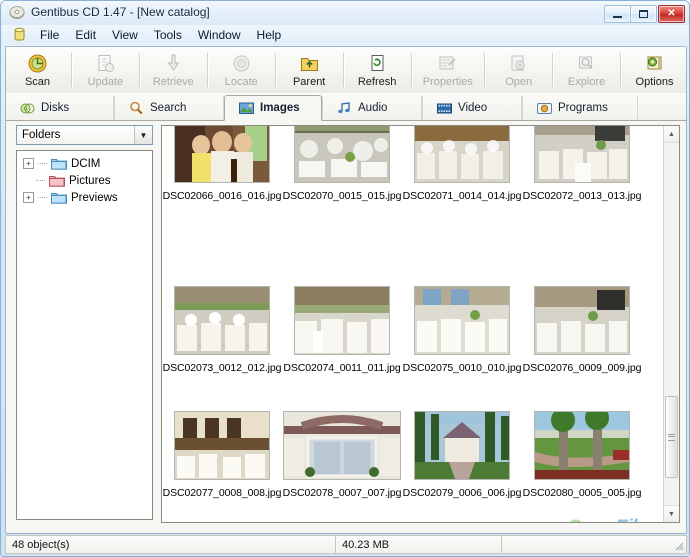 Image resolution: width=690 pixels, height=557 pixels. I want to click on folder-red-icon, so click(57, 180).